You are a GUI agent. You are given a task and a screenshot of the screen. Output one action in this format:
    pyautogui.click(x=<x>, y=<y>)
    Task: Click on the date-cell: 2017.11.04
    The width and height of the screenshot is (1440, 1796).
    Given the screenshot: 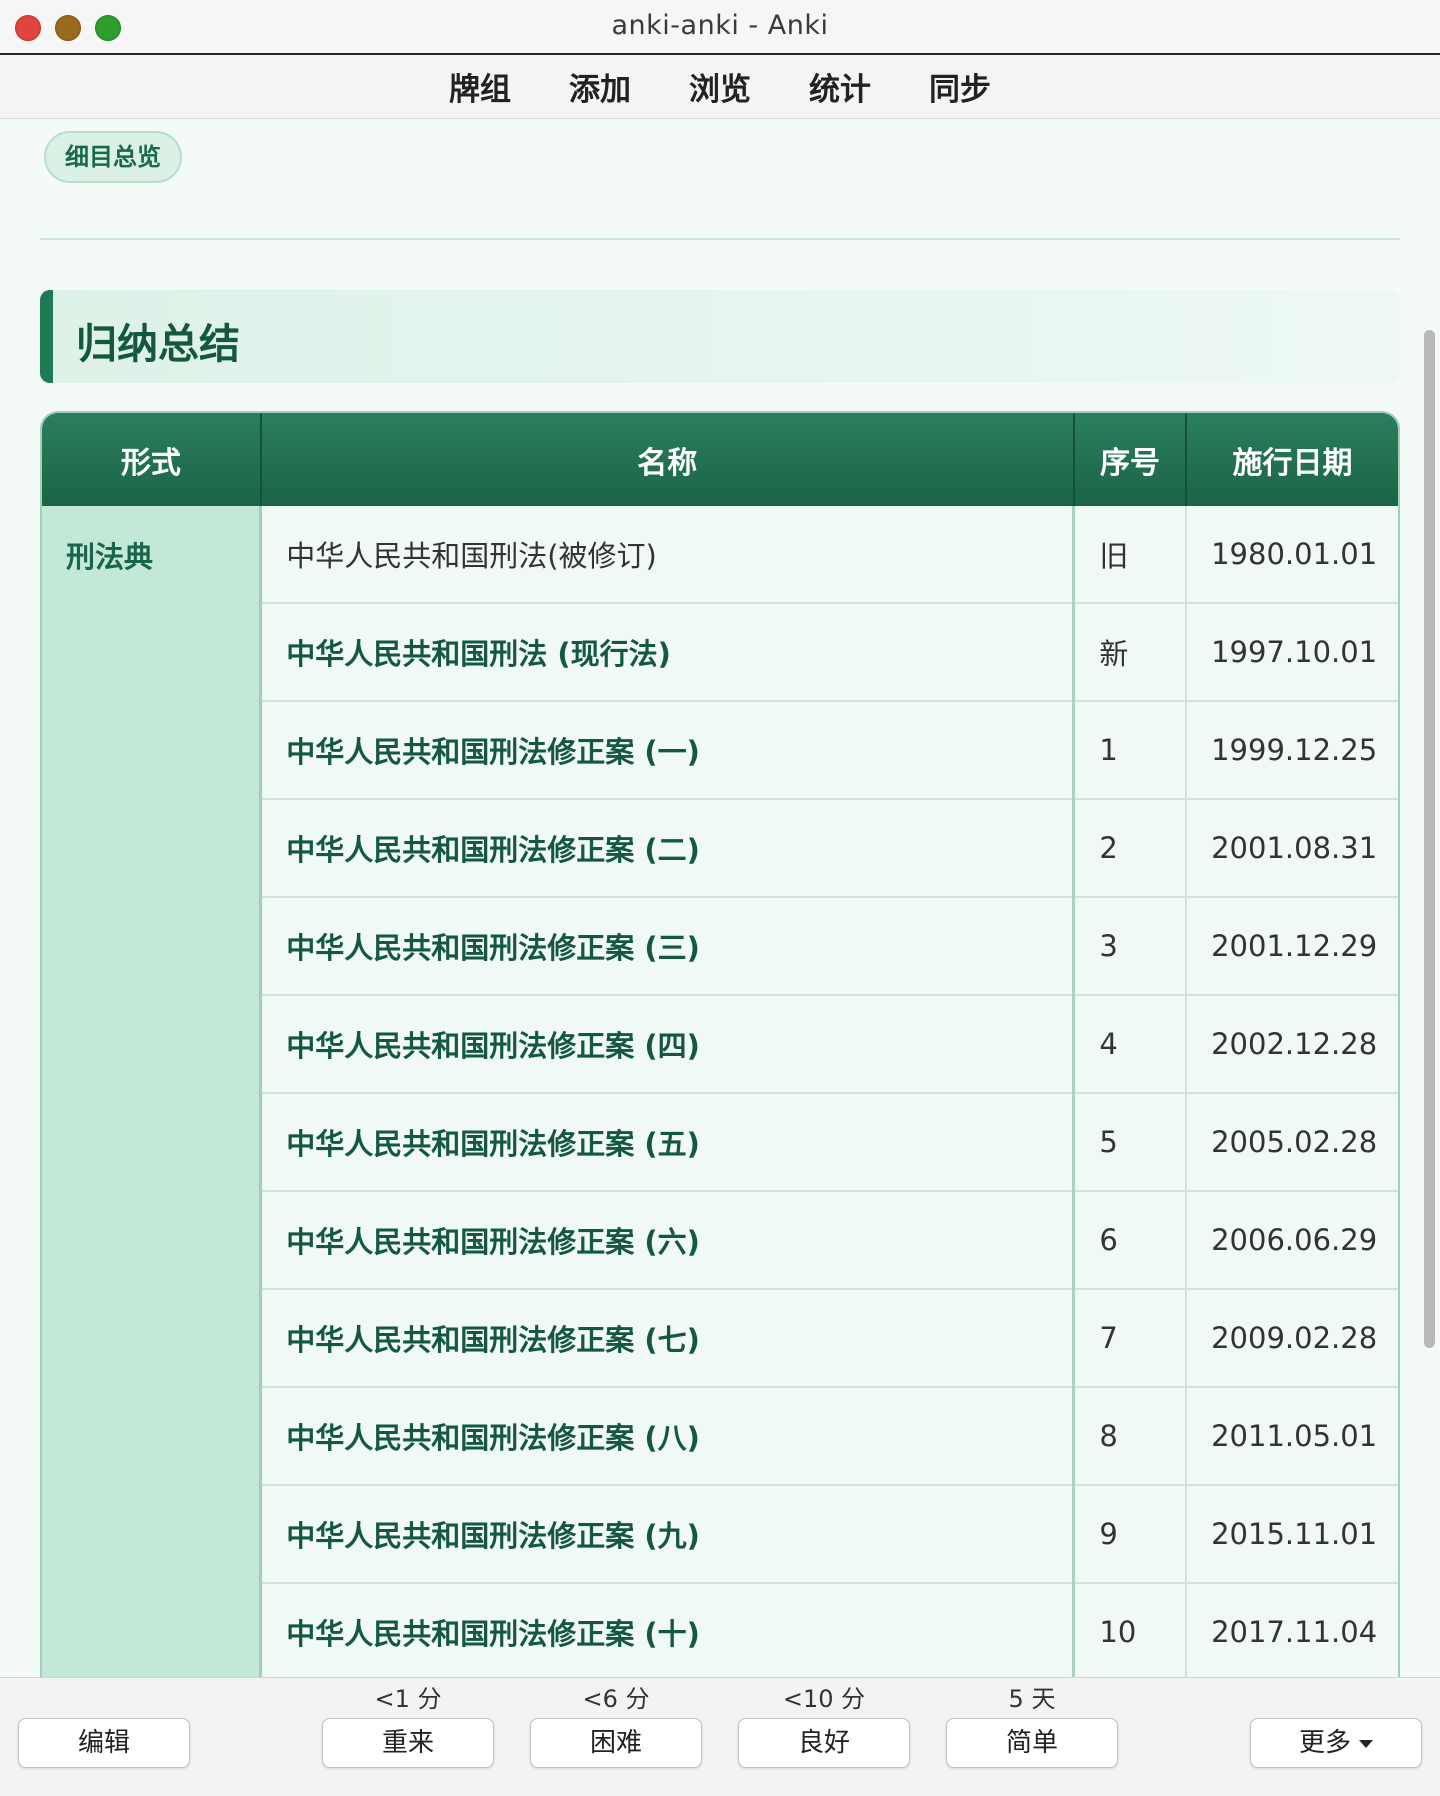 What is the action you would take?
    pyautogui.click(x=1292, y=1630)
    